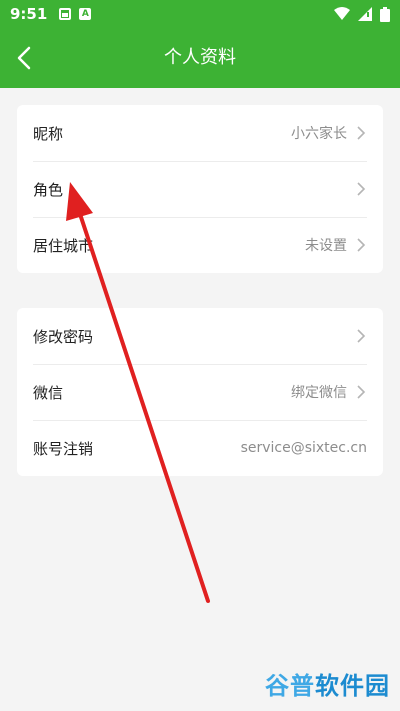 Image resolution: width=400 pixels, height=711 pixels. I want to click on city-label: 居住城市, so click(63, 245).